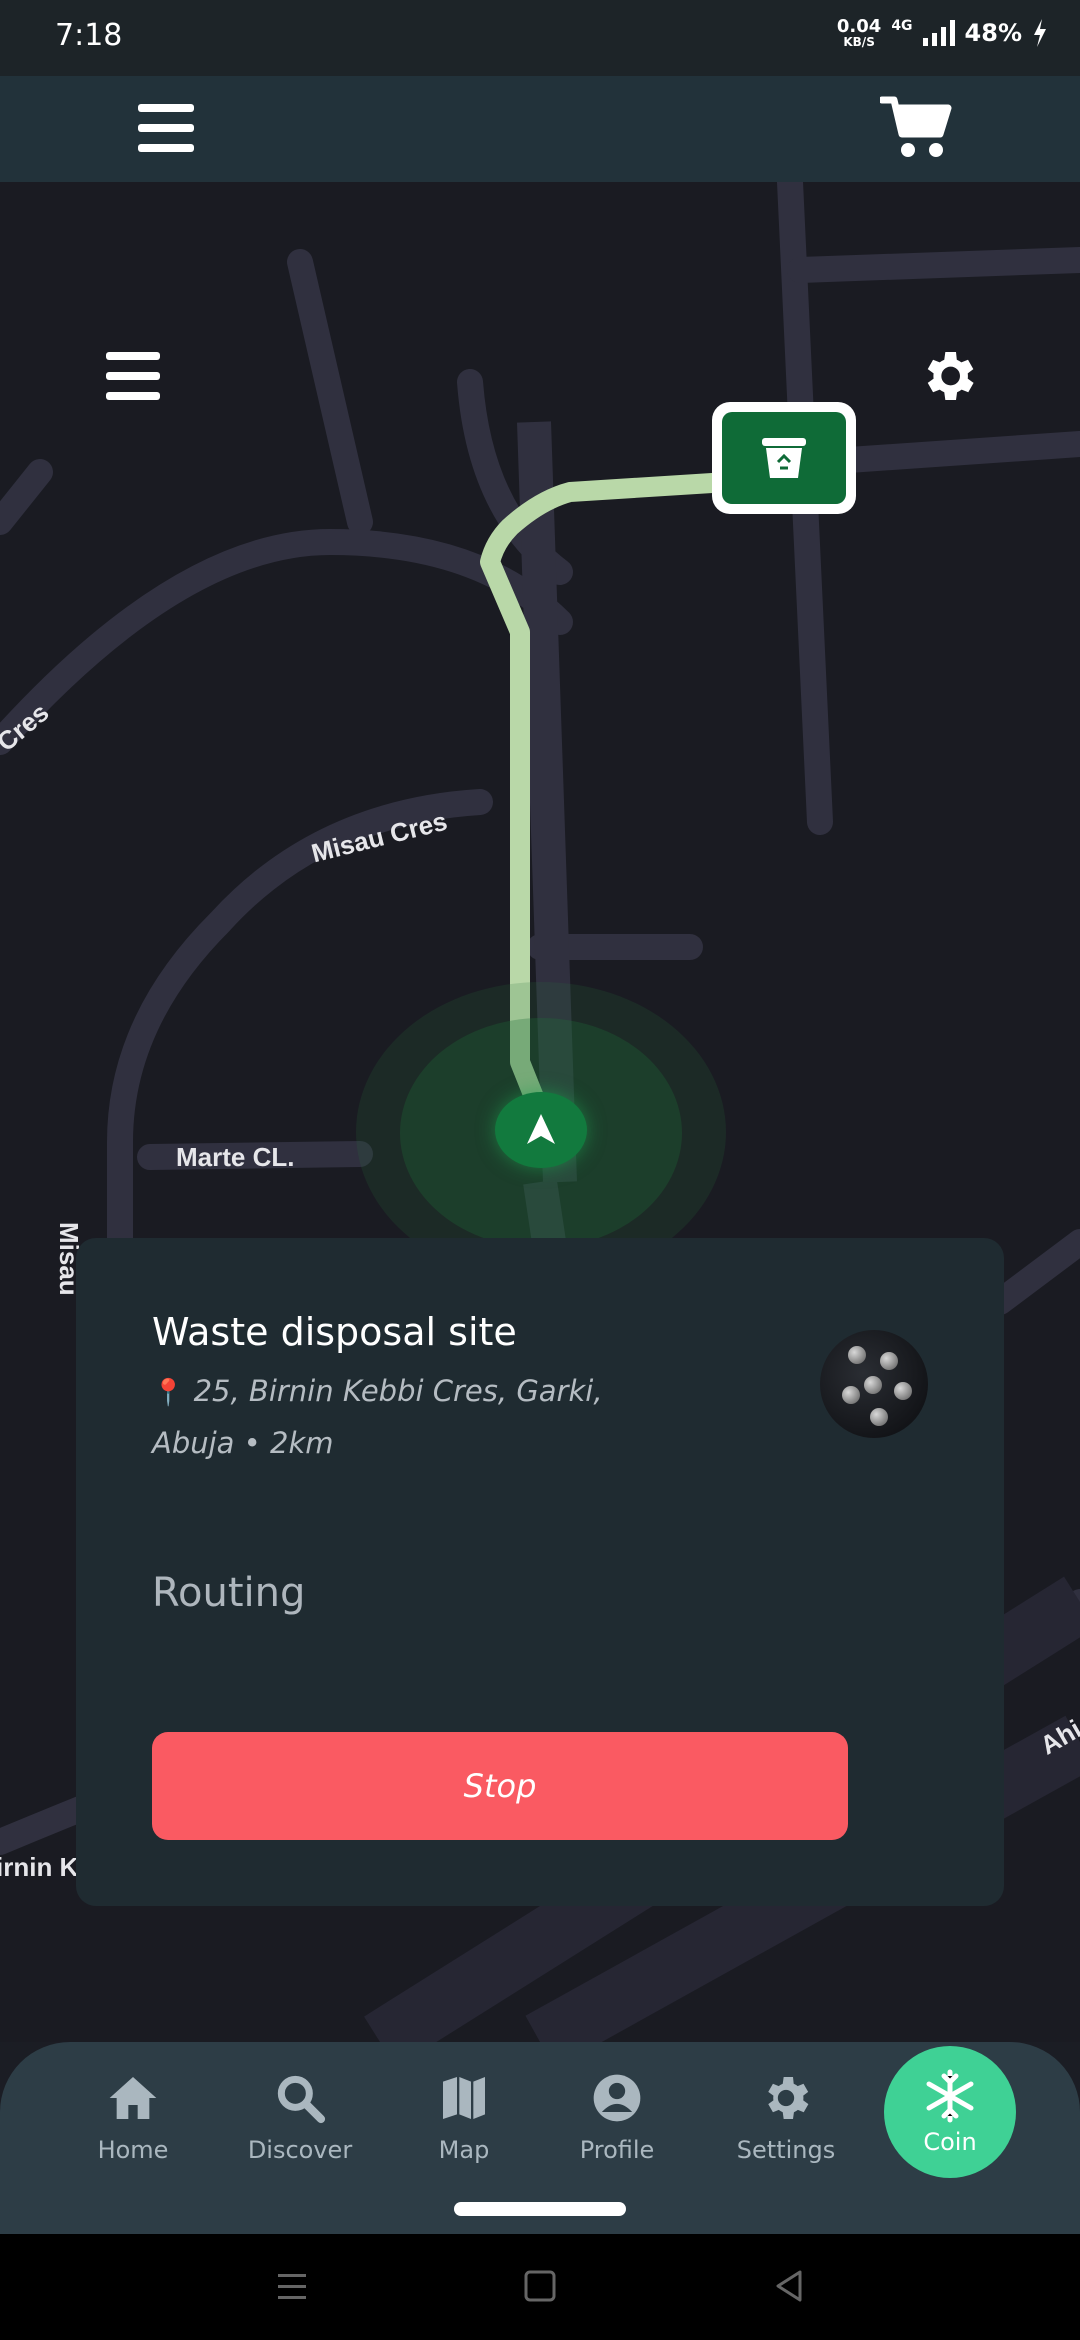  What do you see at coordinates (89, 35) in the screenshot?
I see `status-time: 7:18` at bounding box center [89, 35].